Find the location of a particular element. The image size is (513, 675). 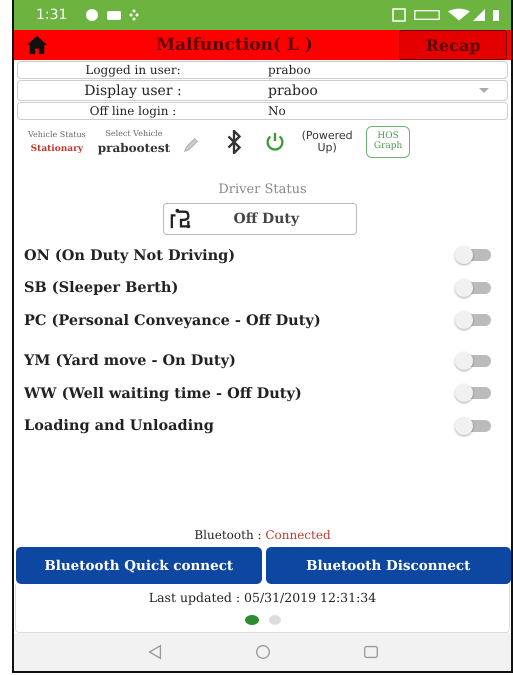

signal-icon is located at coordinates (479, 15).